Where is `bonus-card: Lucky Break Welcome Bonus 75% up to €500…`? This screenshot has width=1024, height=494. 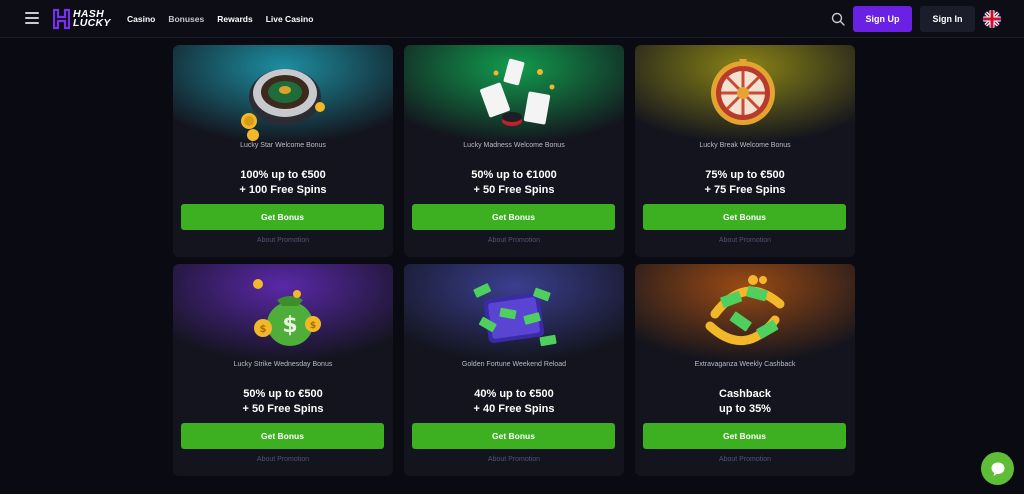 bonus-card: Lucky Break Welcome Bonus 75% up to €500… is located at coordinates (745, 151).